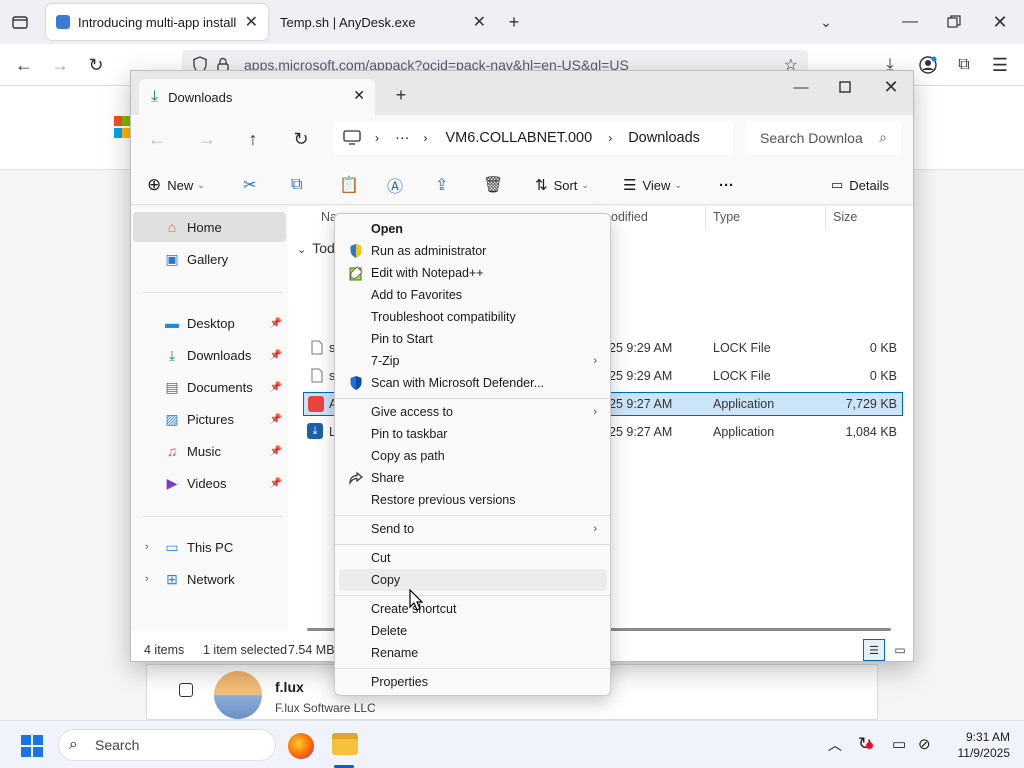  I want to click on taskbar: ⌕ Search ︿ ↻ ▭ ⊘ 9:31 AM 11/9/2025, so click(512, 744).